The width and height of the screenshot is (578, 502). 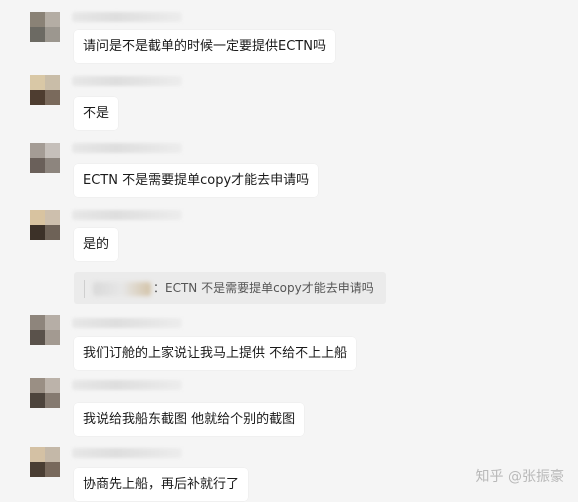 What do you see at coordinates (263, 288) in the screenshot?
I see `quoted-text: ：ECTN 不是需要提单copy才能去申请吗` at bounding box center [263, 288].